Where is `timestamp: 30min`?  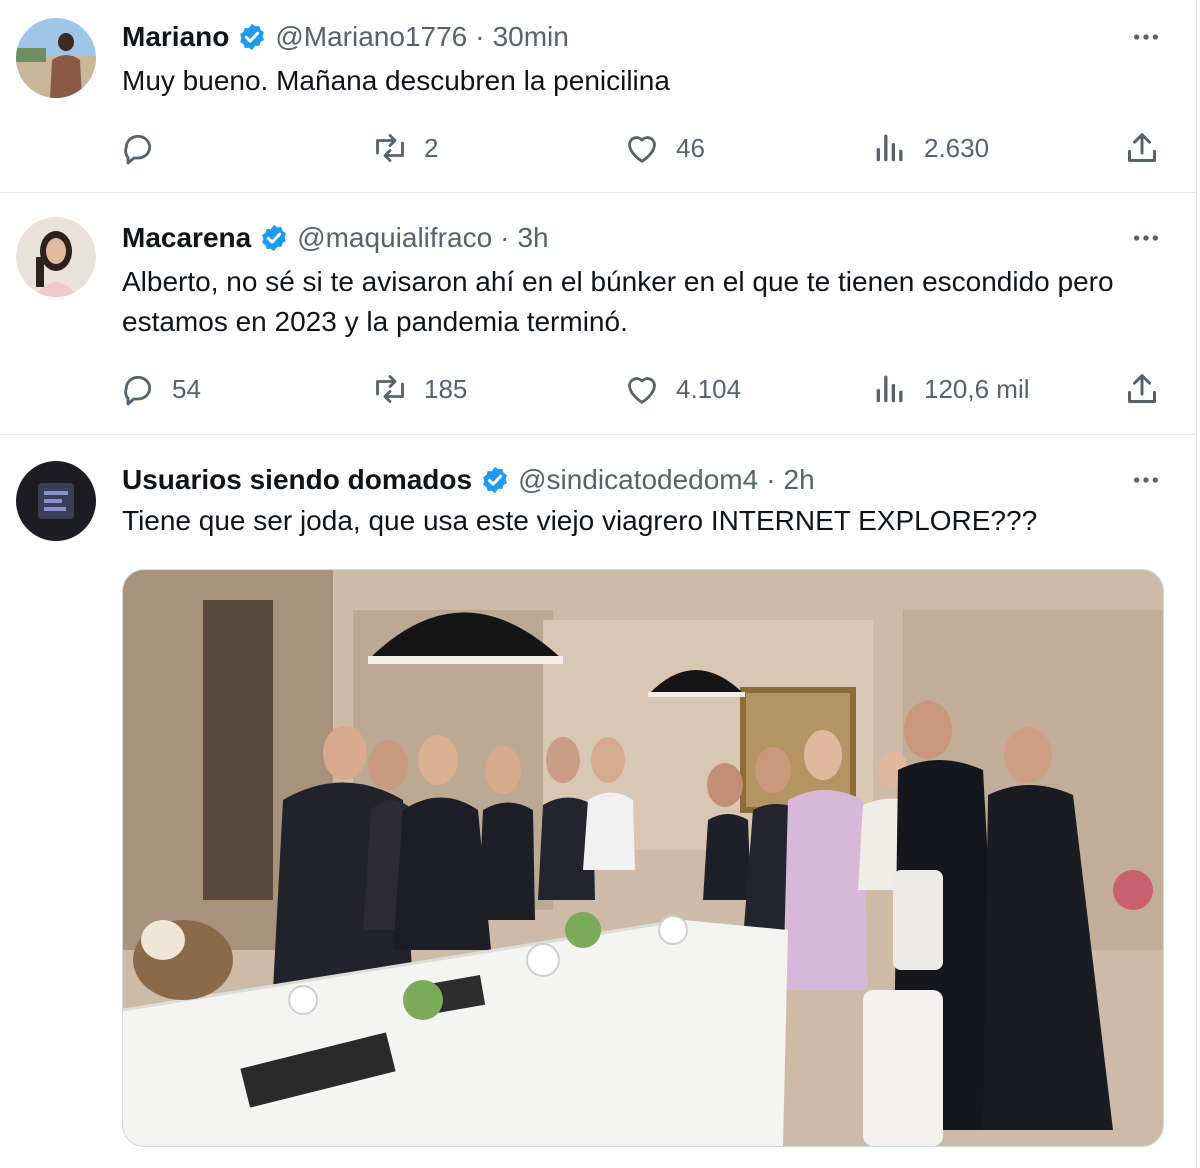
timestamp: 30min is located at coordinates (531, 37).